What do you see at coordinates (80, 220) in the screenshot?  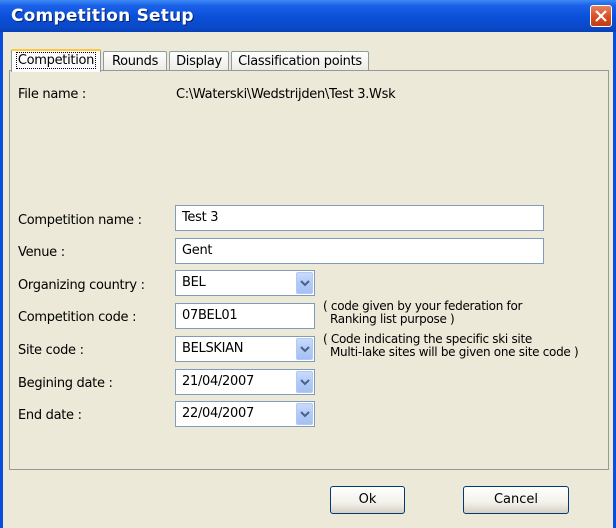 I see `competition-name-label: Competition name :` at bounding box center [80, 220].